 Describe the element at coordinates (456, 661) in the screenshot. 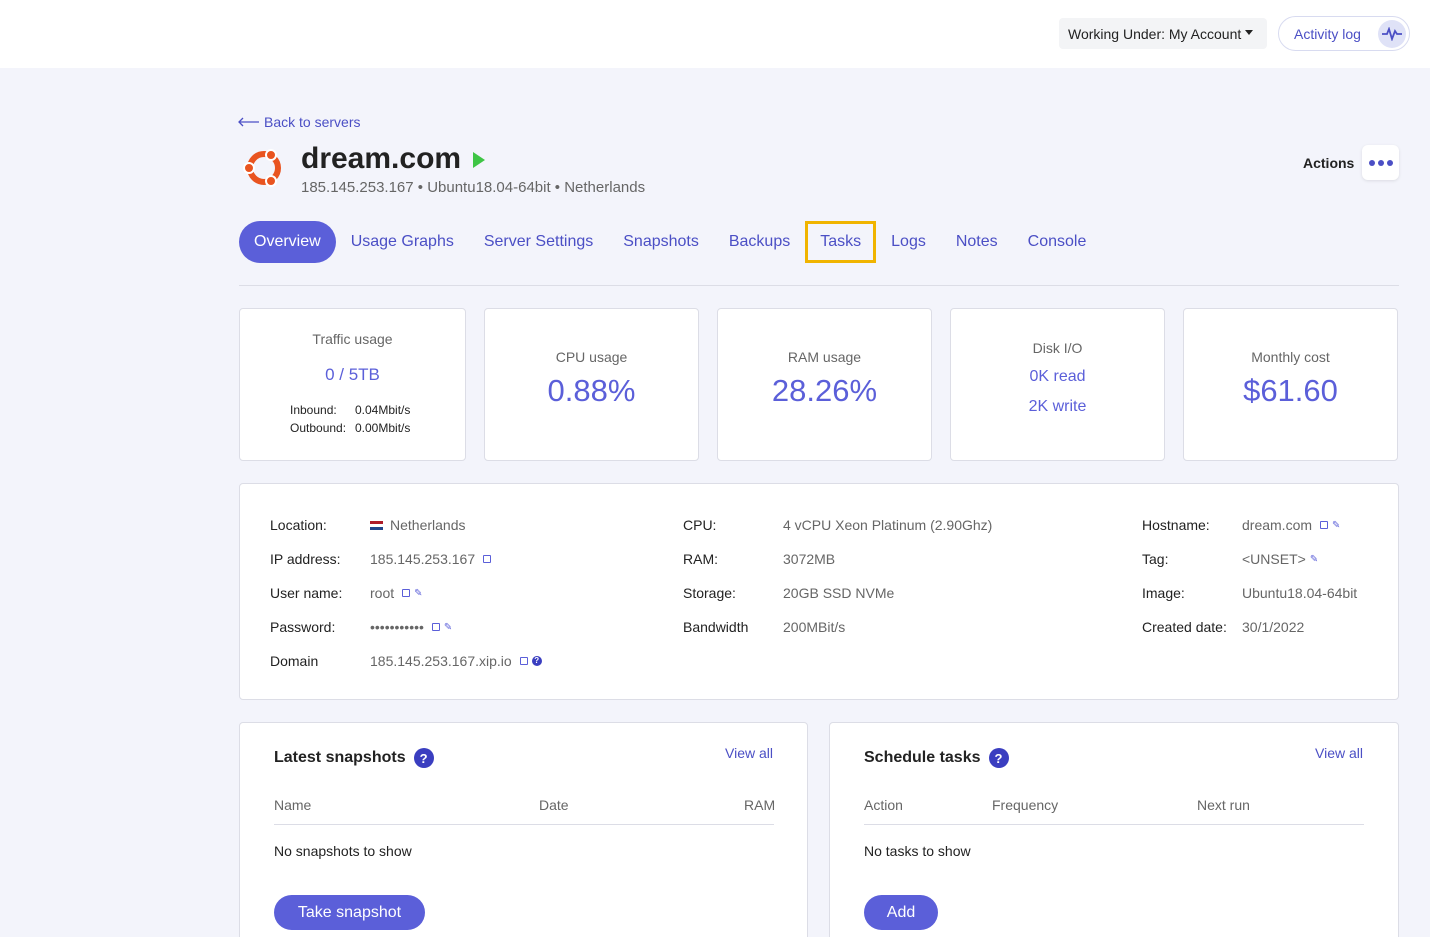

I see `domain-value: 185.145.253.167.xip.io ?` at that location.